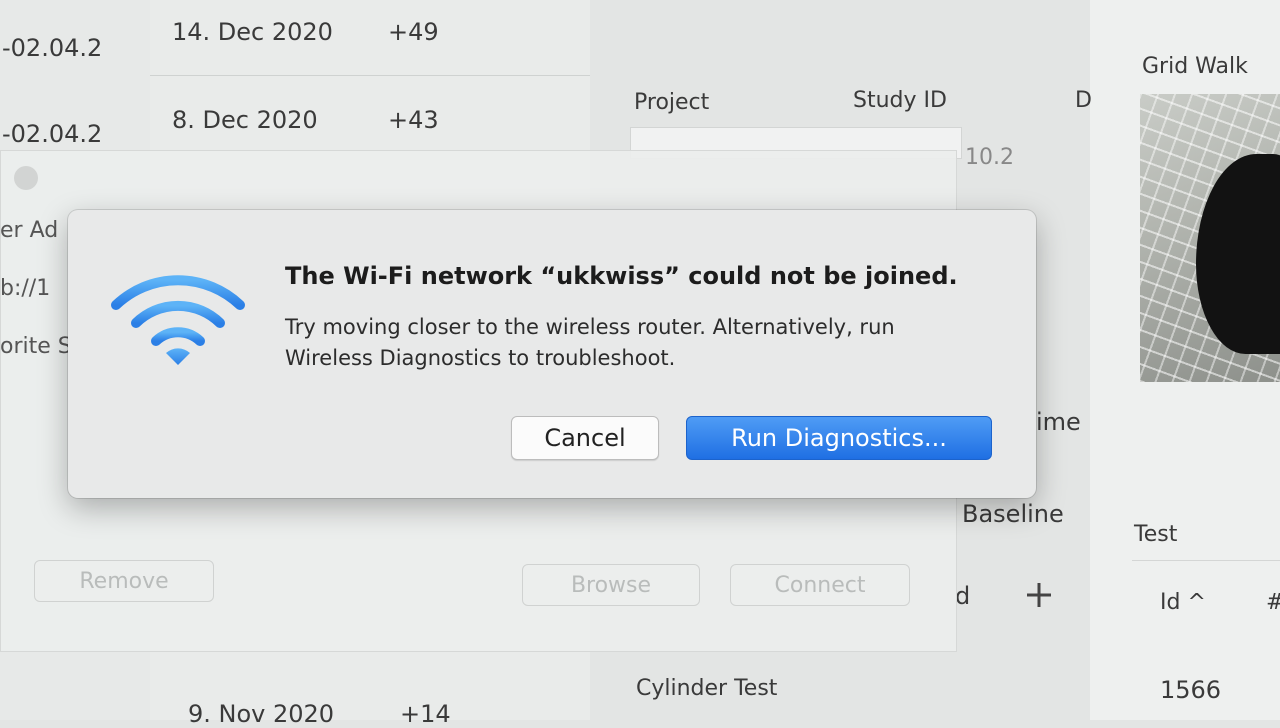  What do you see at coordinates (1039, 595) in the screenshot?
I see `plus-icon` at bounding box center [1039, 595].